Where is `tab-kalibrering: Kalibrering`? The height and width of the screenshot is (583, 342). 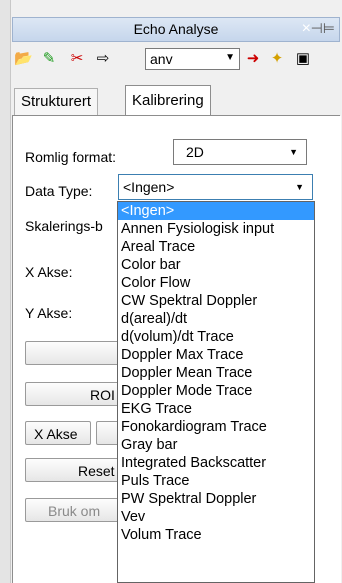
tab-kalibrering: Kalibrering is located at coordinates (168, 100).